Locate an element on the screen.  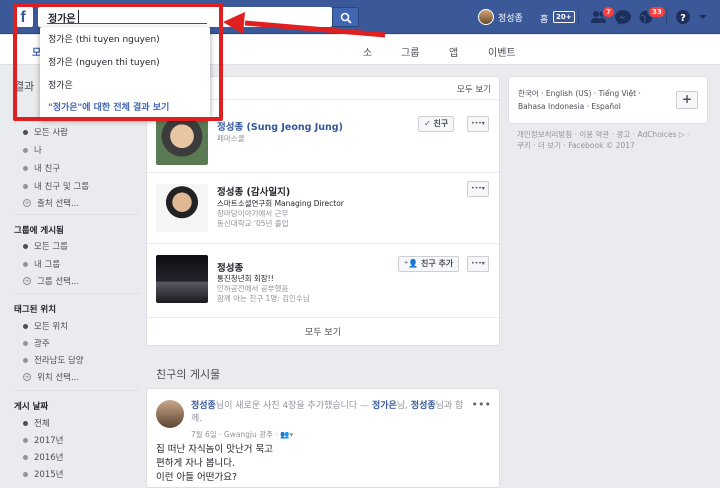
filter-option: 내 친구 및 그룹 is located at coordinates (56, 186).